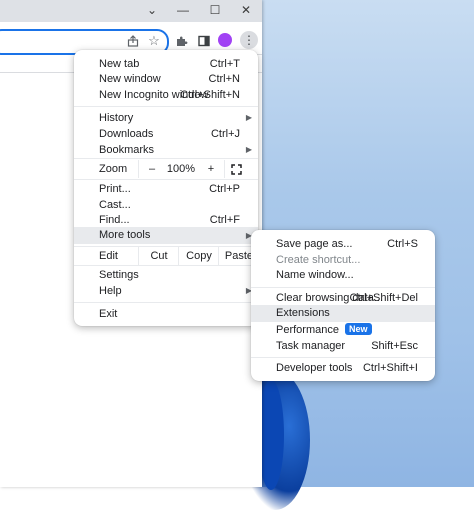 Image resolution: width=474 pixels, height=510 pixels. Describe the element at coordinates (166, 64) in the screenshot. I see `menu-item-new-tab: New tab Ctrl+T` at that location.